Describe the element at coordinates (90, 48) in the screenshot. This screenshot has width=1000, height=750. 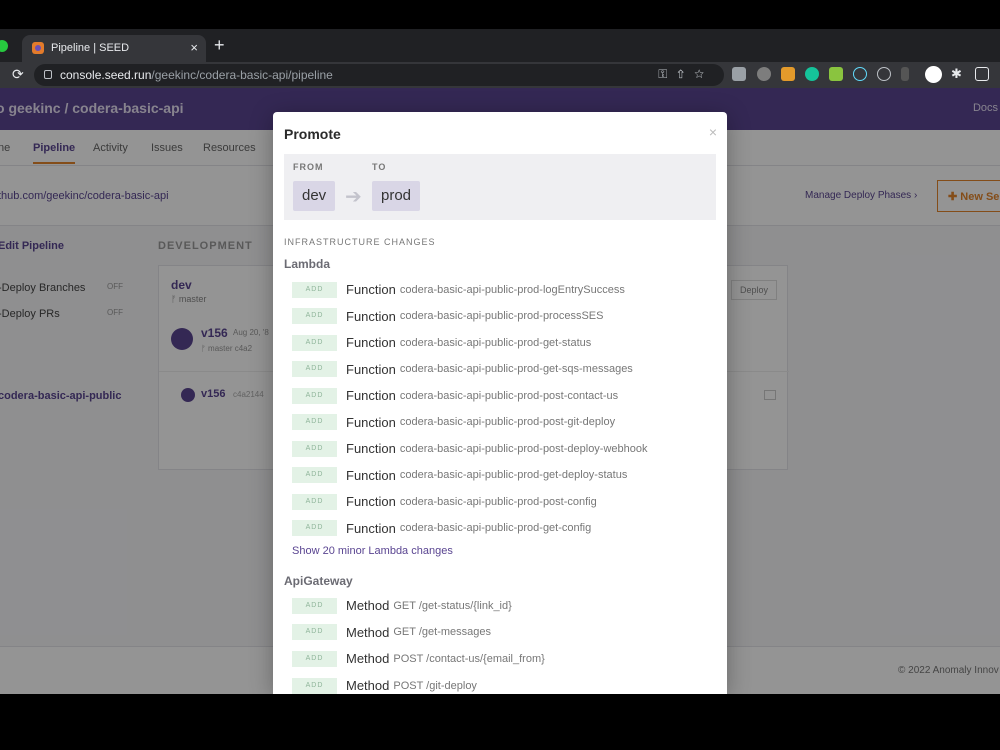
I see `tab-title: Pipeline | SEED` at that location.